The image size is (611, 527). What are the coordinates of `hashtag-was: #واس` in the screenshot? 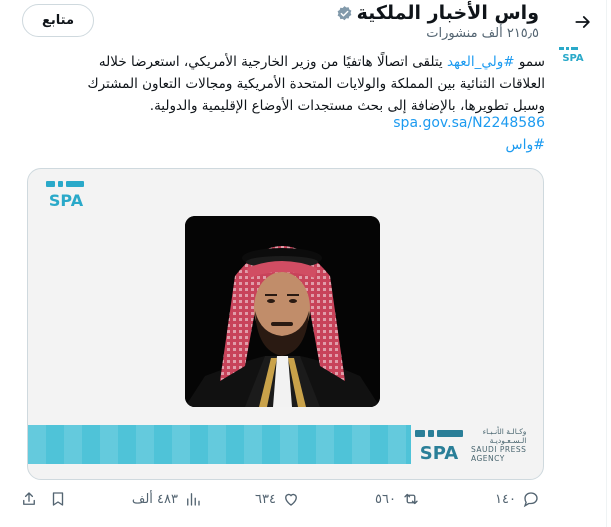 It's located at (525, 145).